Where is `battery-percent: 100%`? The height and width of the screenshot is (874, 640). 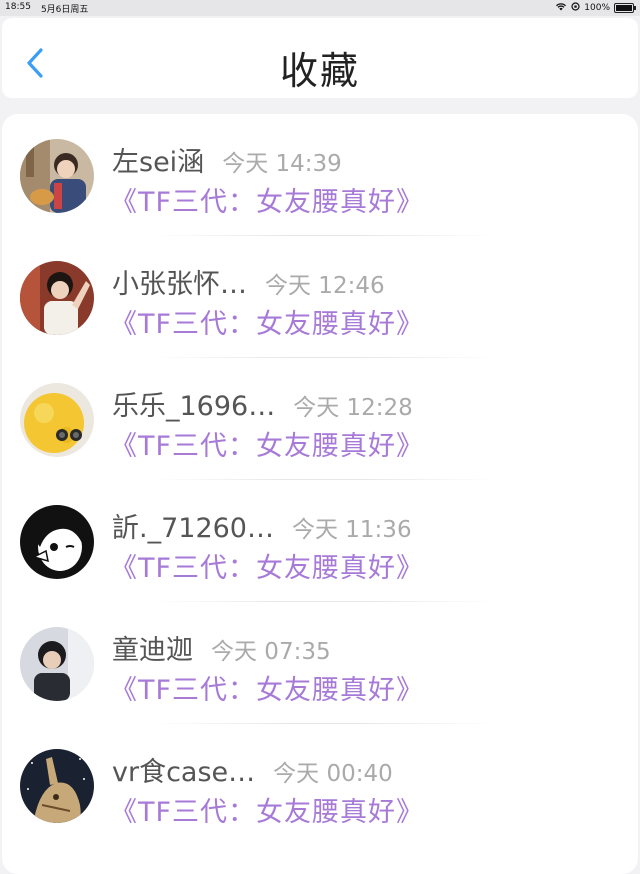
battery-percent: 100% is located at coordinates (597, 8).